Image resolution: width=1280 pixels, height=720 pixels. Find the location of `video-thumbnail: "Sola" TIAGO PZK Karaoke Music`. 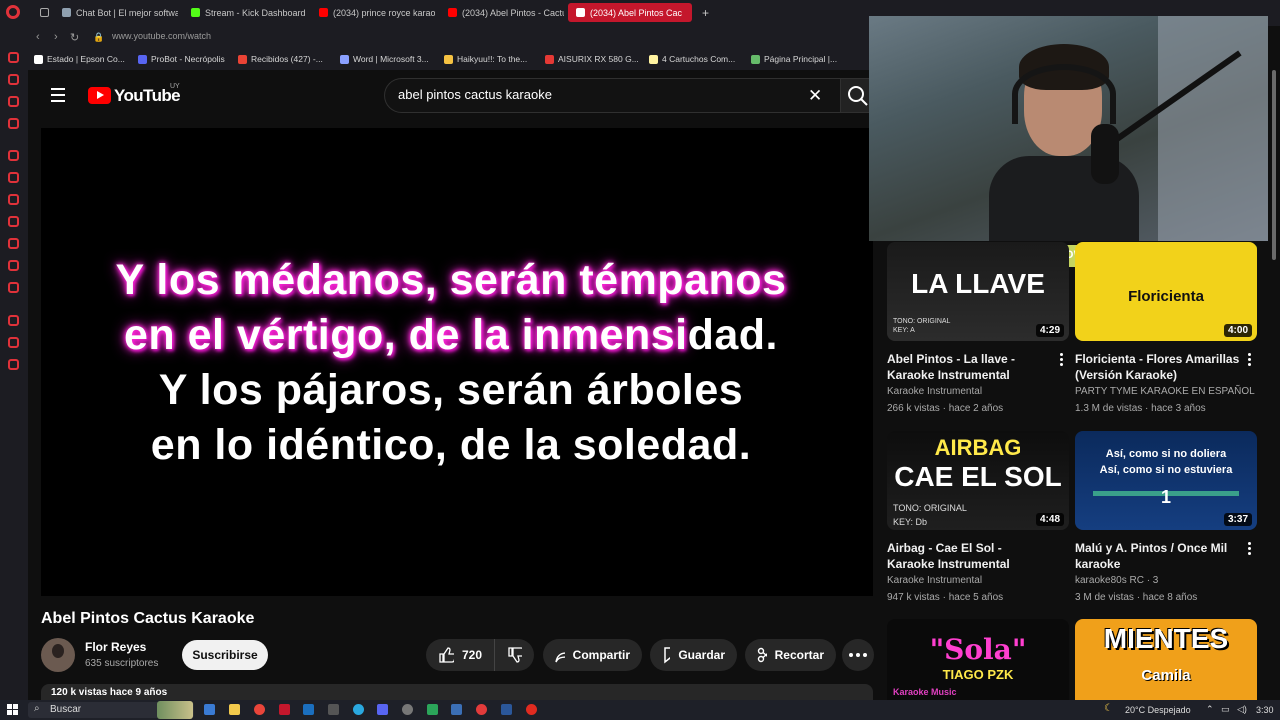

video-thumbnail: "Sola" TIAGO PZK Karaoke Music is located at coordinates (978, 659).